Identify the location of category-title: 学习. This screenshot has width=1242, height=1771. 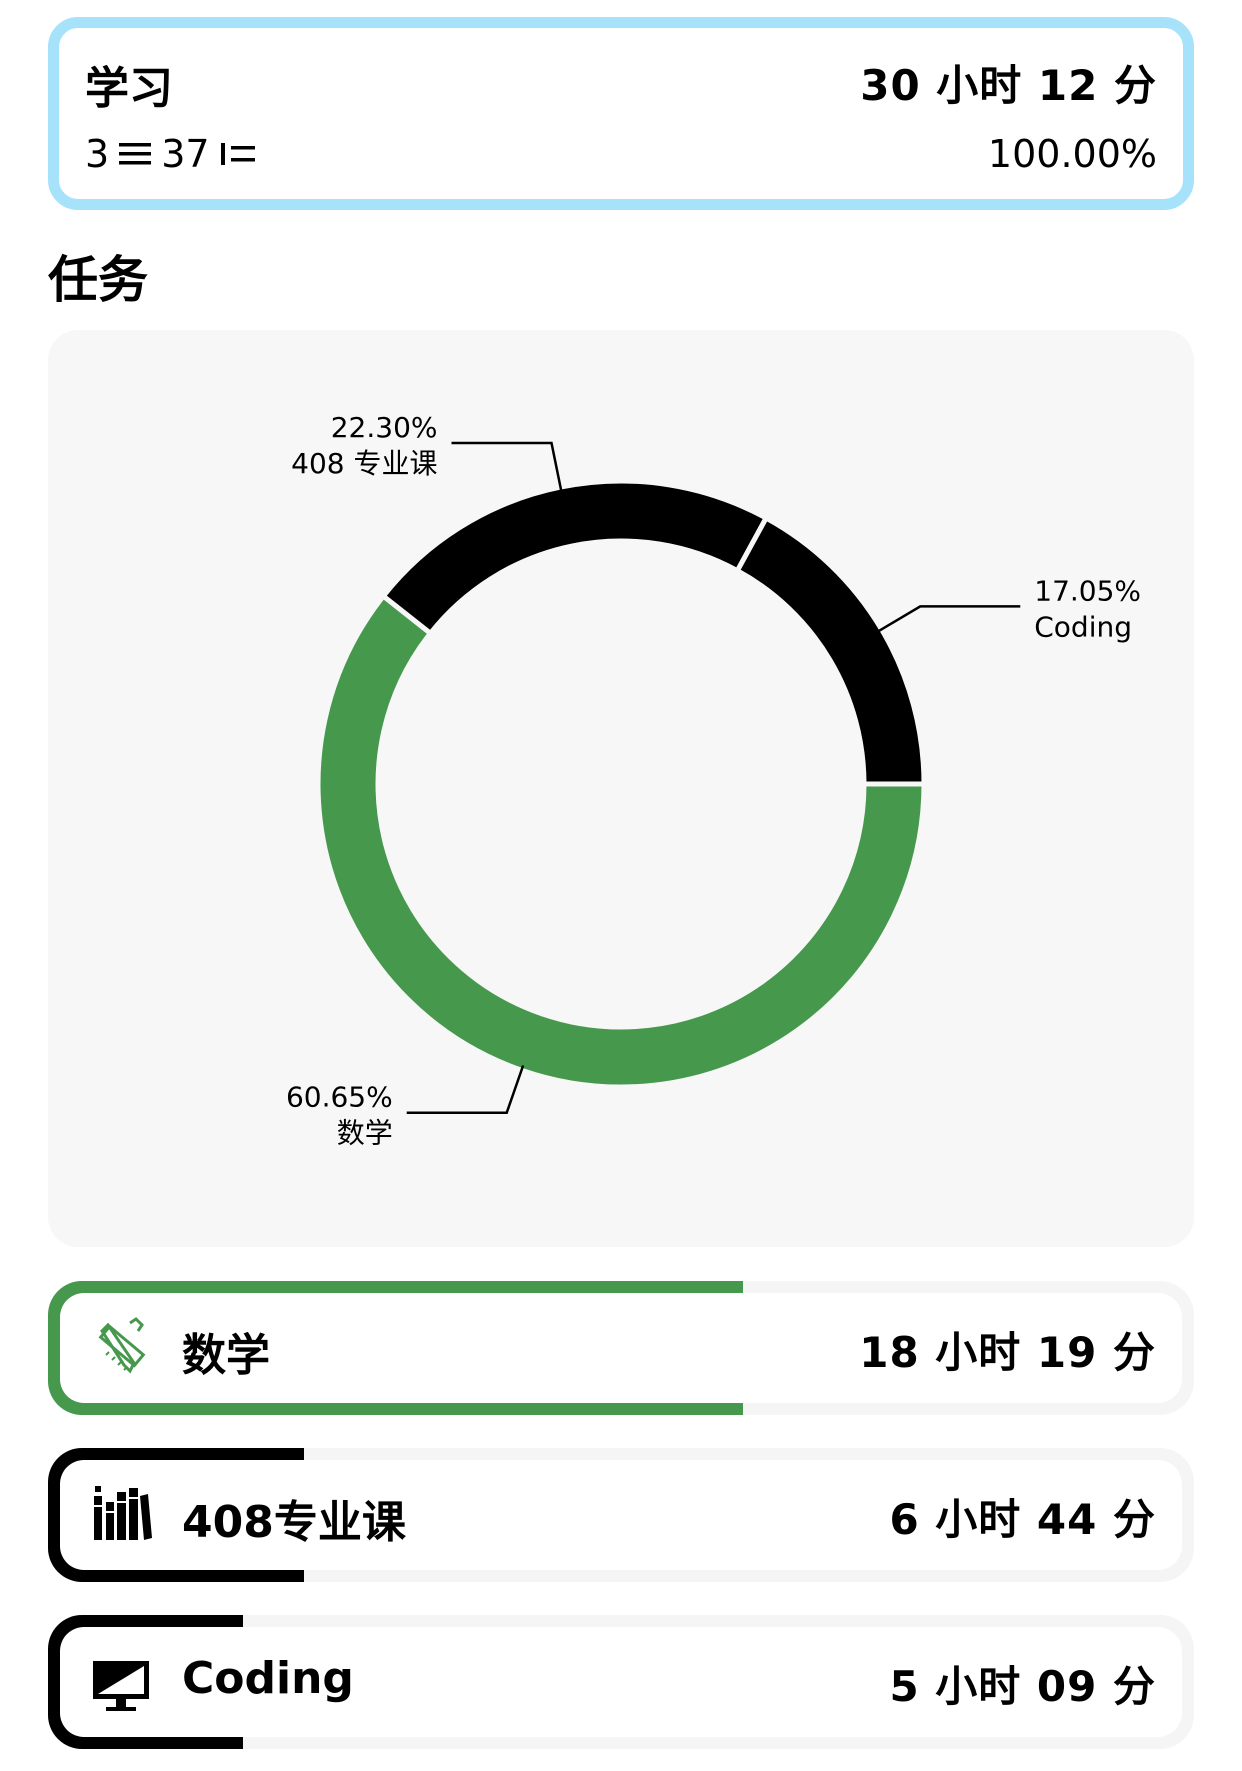
(129, 88).